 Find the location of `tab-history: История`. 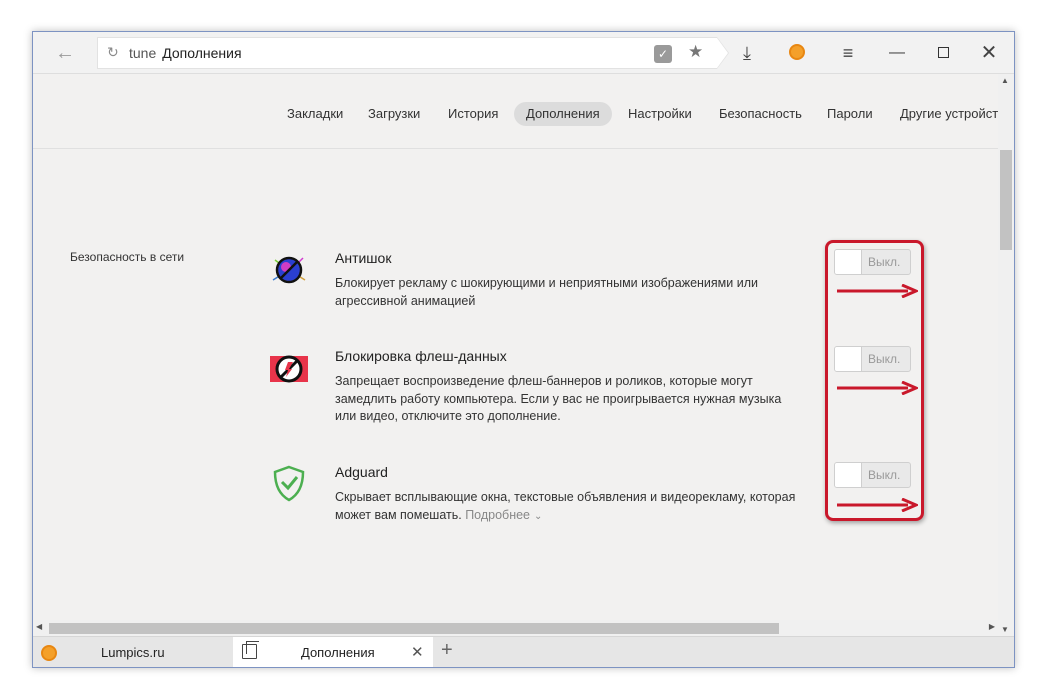

tab-history: История is located at coordinates (473, 114).